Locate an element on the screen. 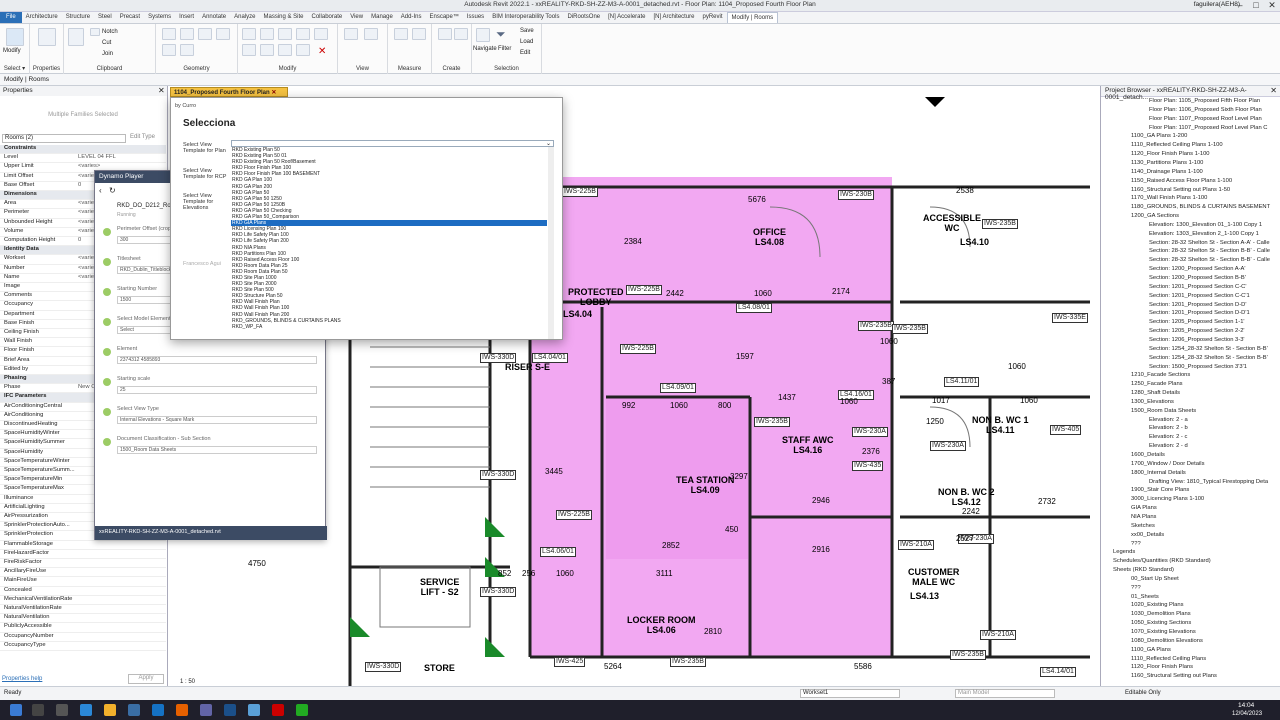  dimension-value: 2916 is located at coordinates (821, 549).